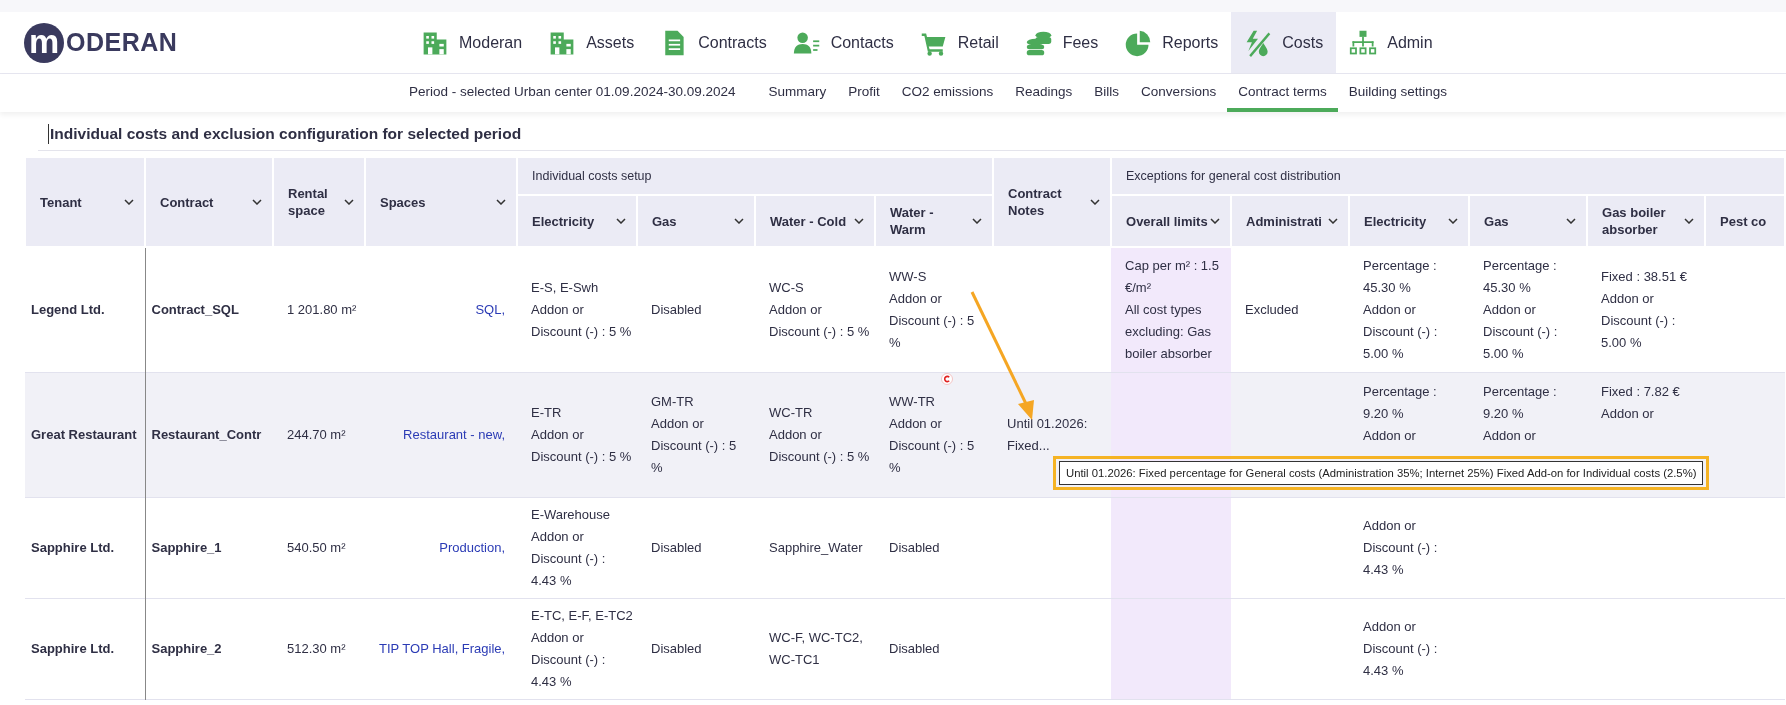  What do you see at coordinates (1641, 402) in the screenshot?
I see `cell-text: Fixed : 7.82 € Addon or` at bounding box center [1641, 402].